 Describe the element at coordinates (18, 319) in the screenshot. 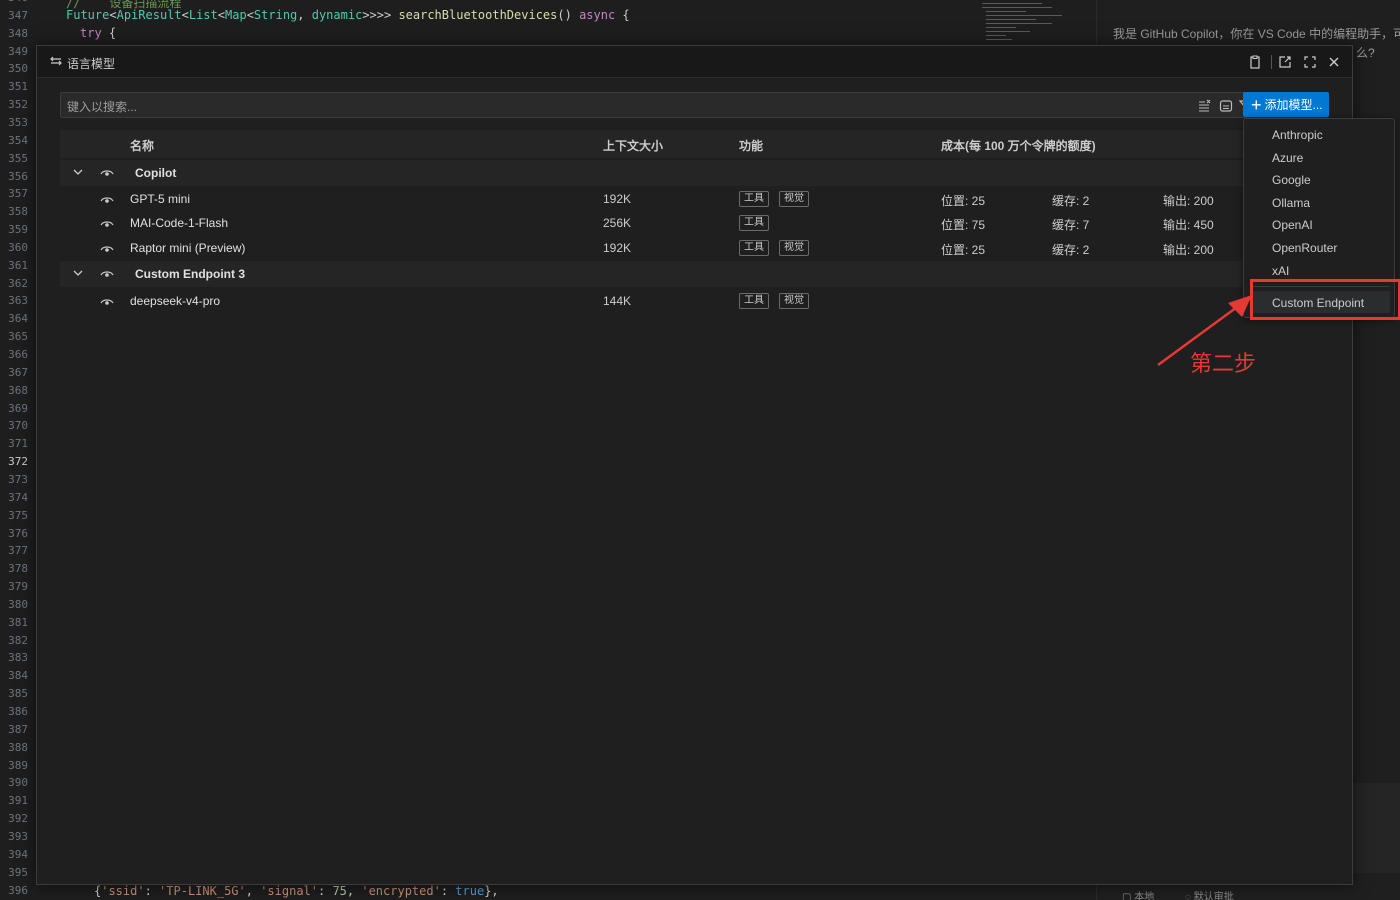

I see `line-number: 364` at that location.